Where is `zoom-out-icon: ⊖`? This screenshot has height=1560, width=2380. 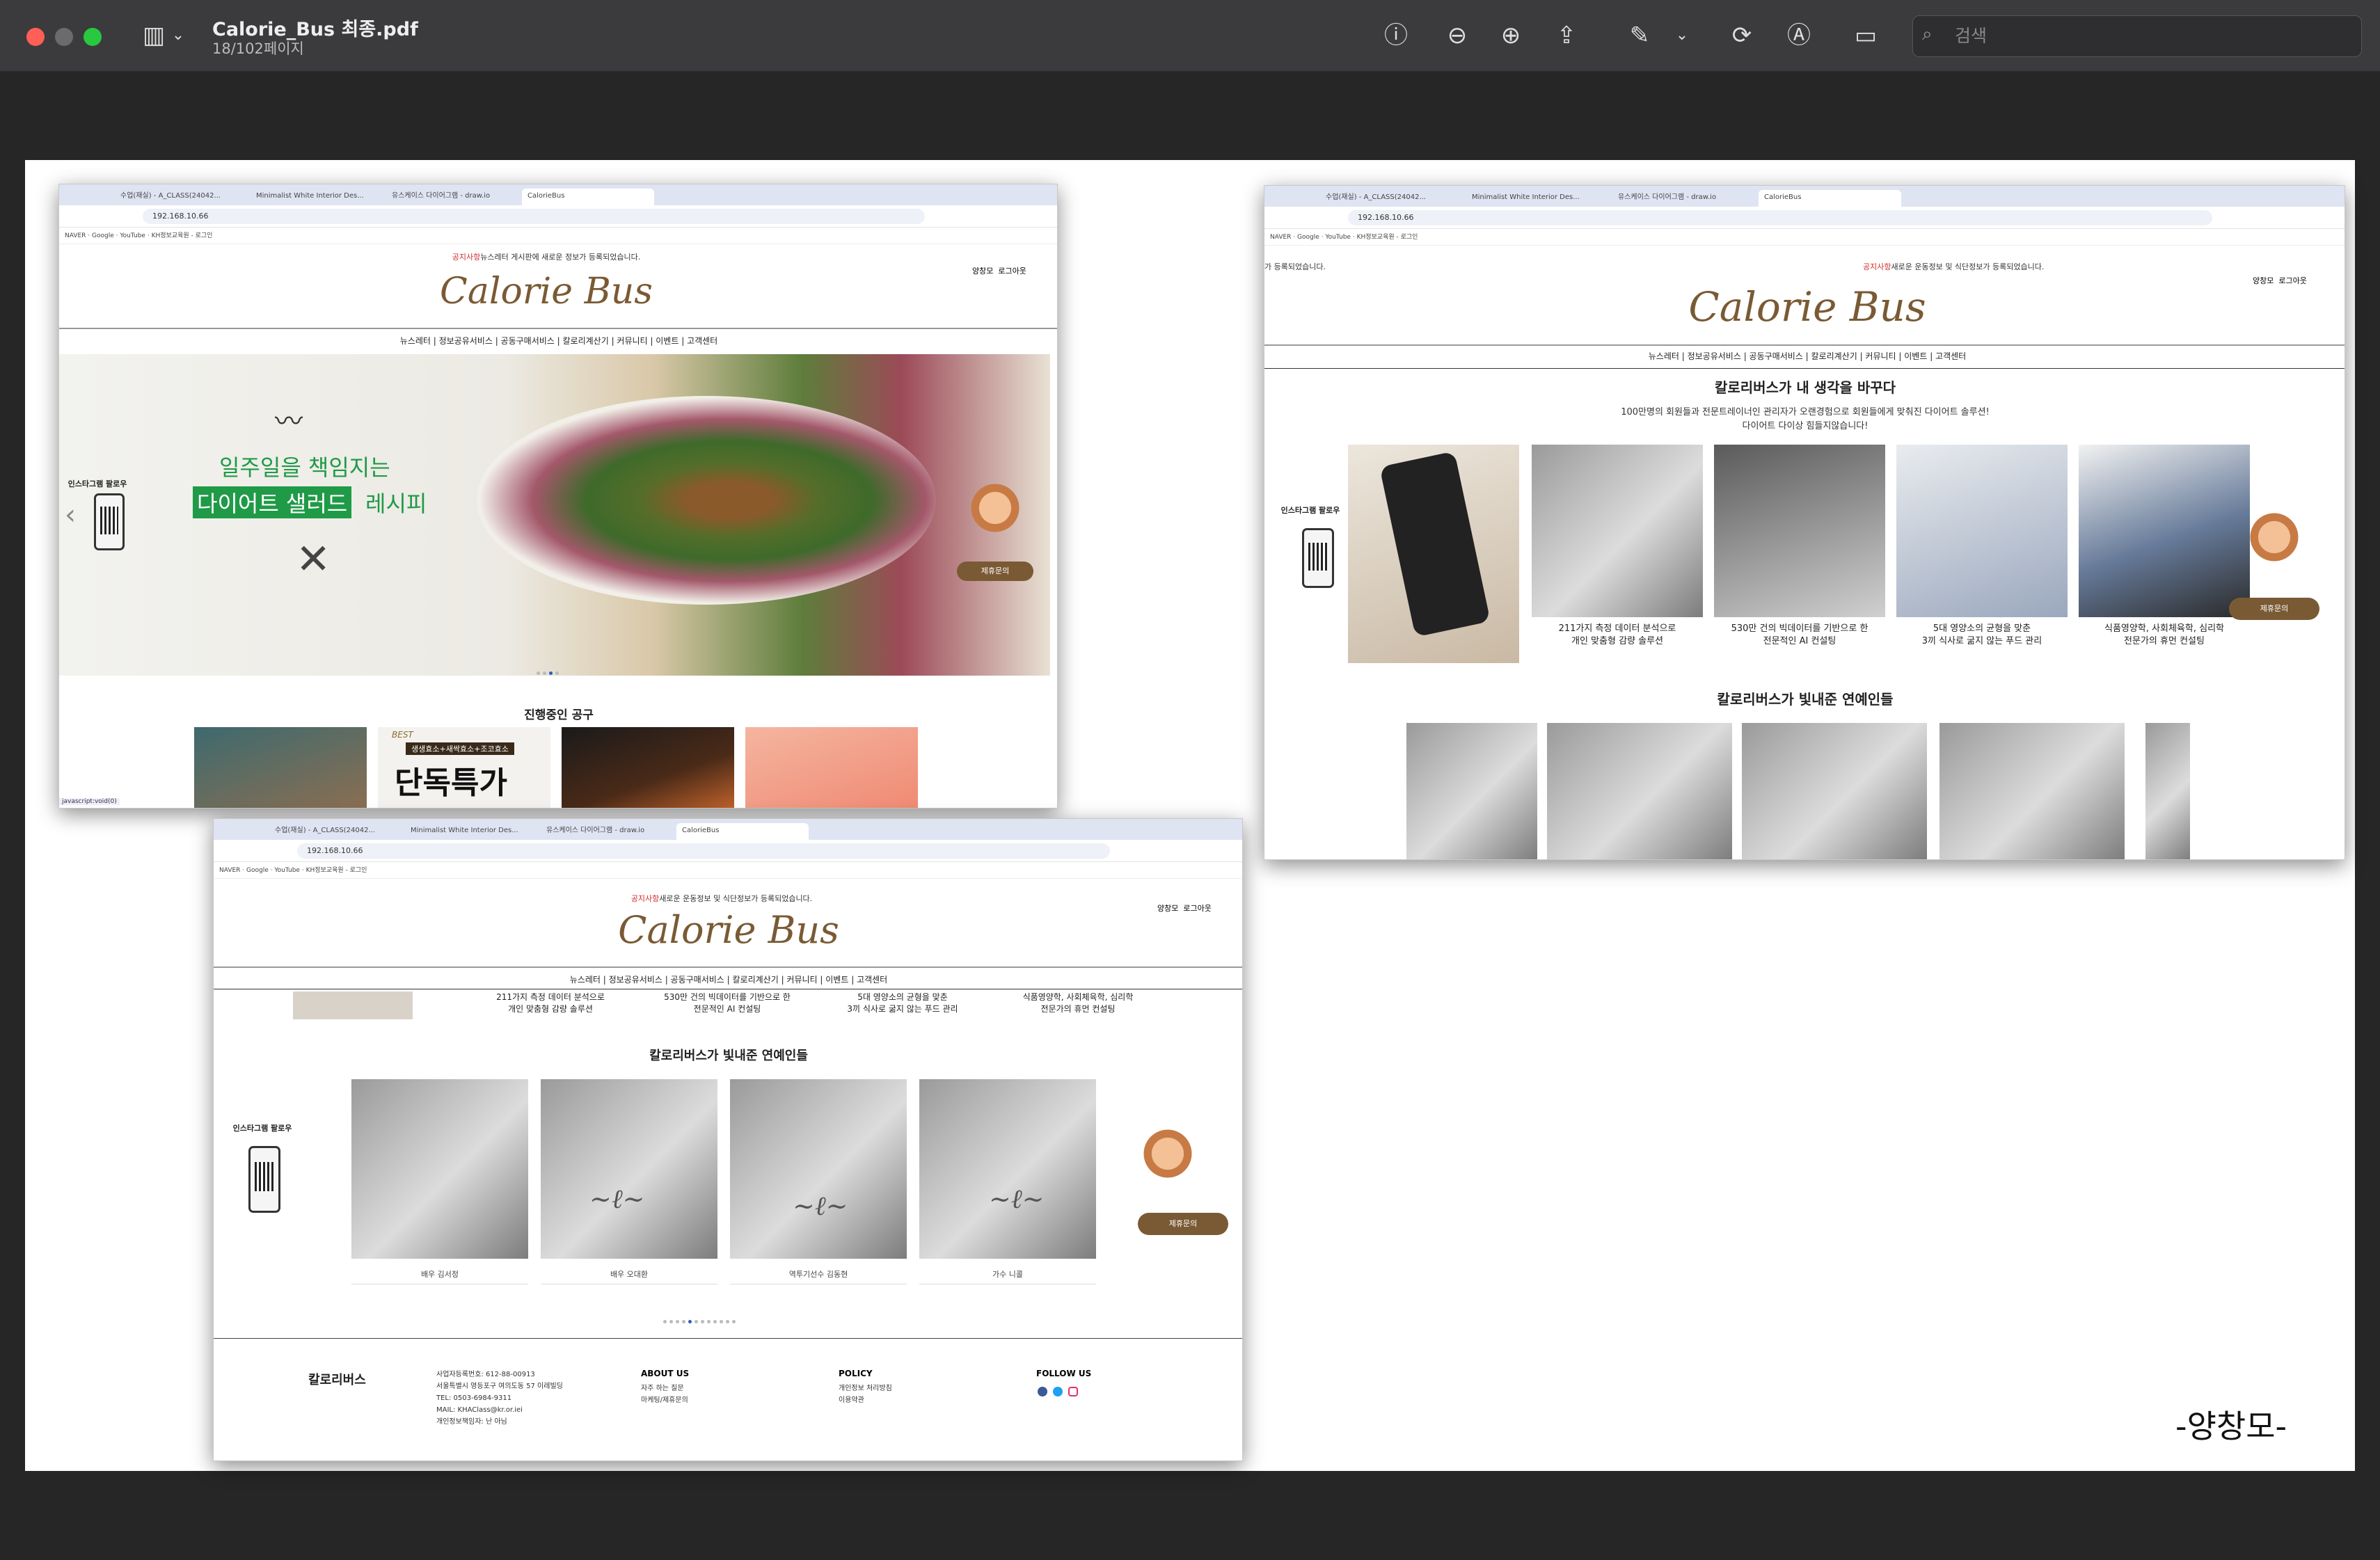
zoom-out-icon: ⊖ is located at coordinates (1457, 35).